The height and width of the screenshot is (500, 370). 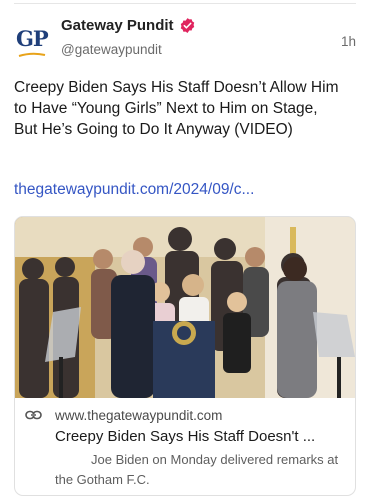 What do you see at coordinates (348, 41) in the screenshot?
I see `post-timestamp: 1h` at bounding box center [348, 41].